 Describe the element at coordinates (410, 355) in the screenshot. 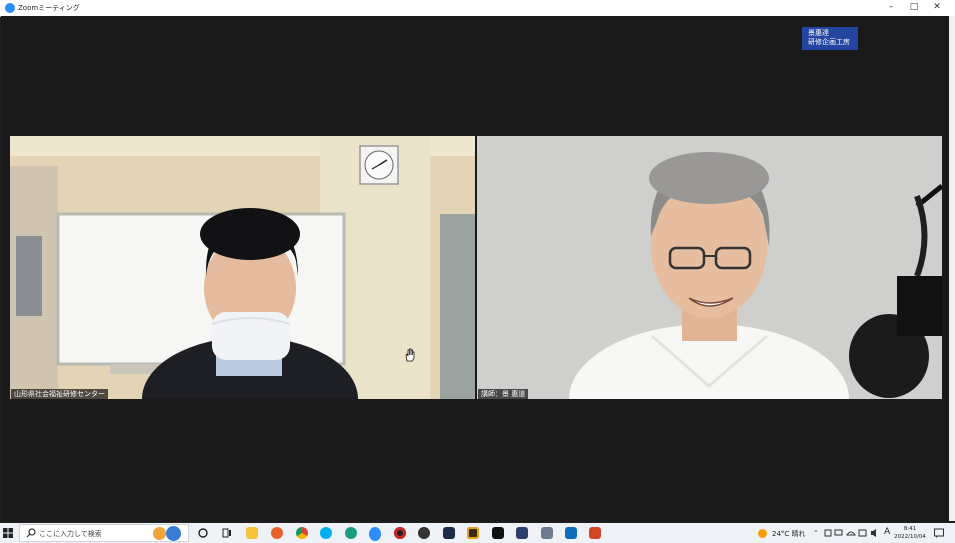

I see `hand-cursor-icon` at that location.